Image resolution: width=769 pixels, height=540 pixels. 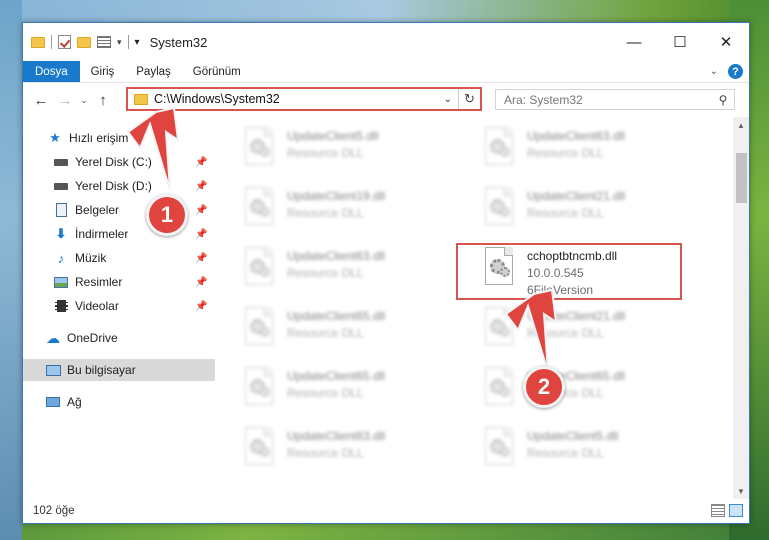 What do you see at coordinates (531, 330) in the screenshot?
I see `arrow-2-icon` at bounding box center [531, 330].